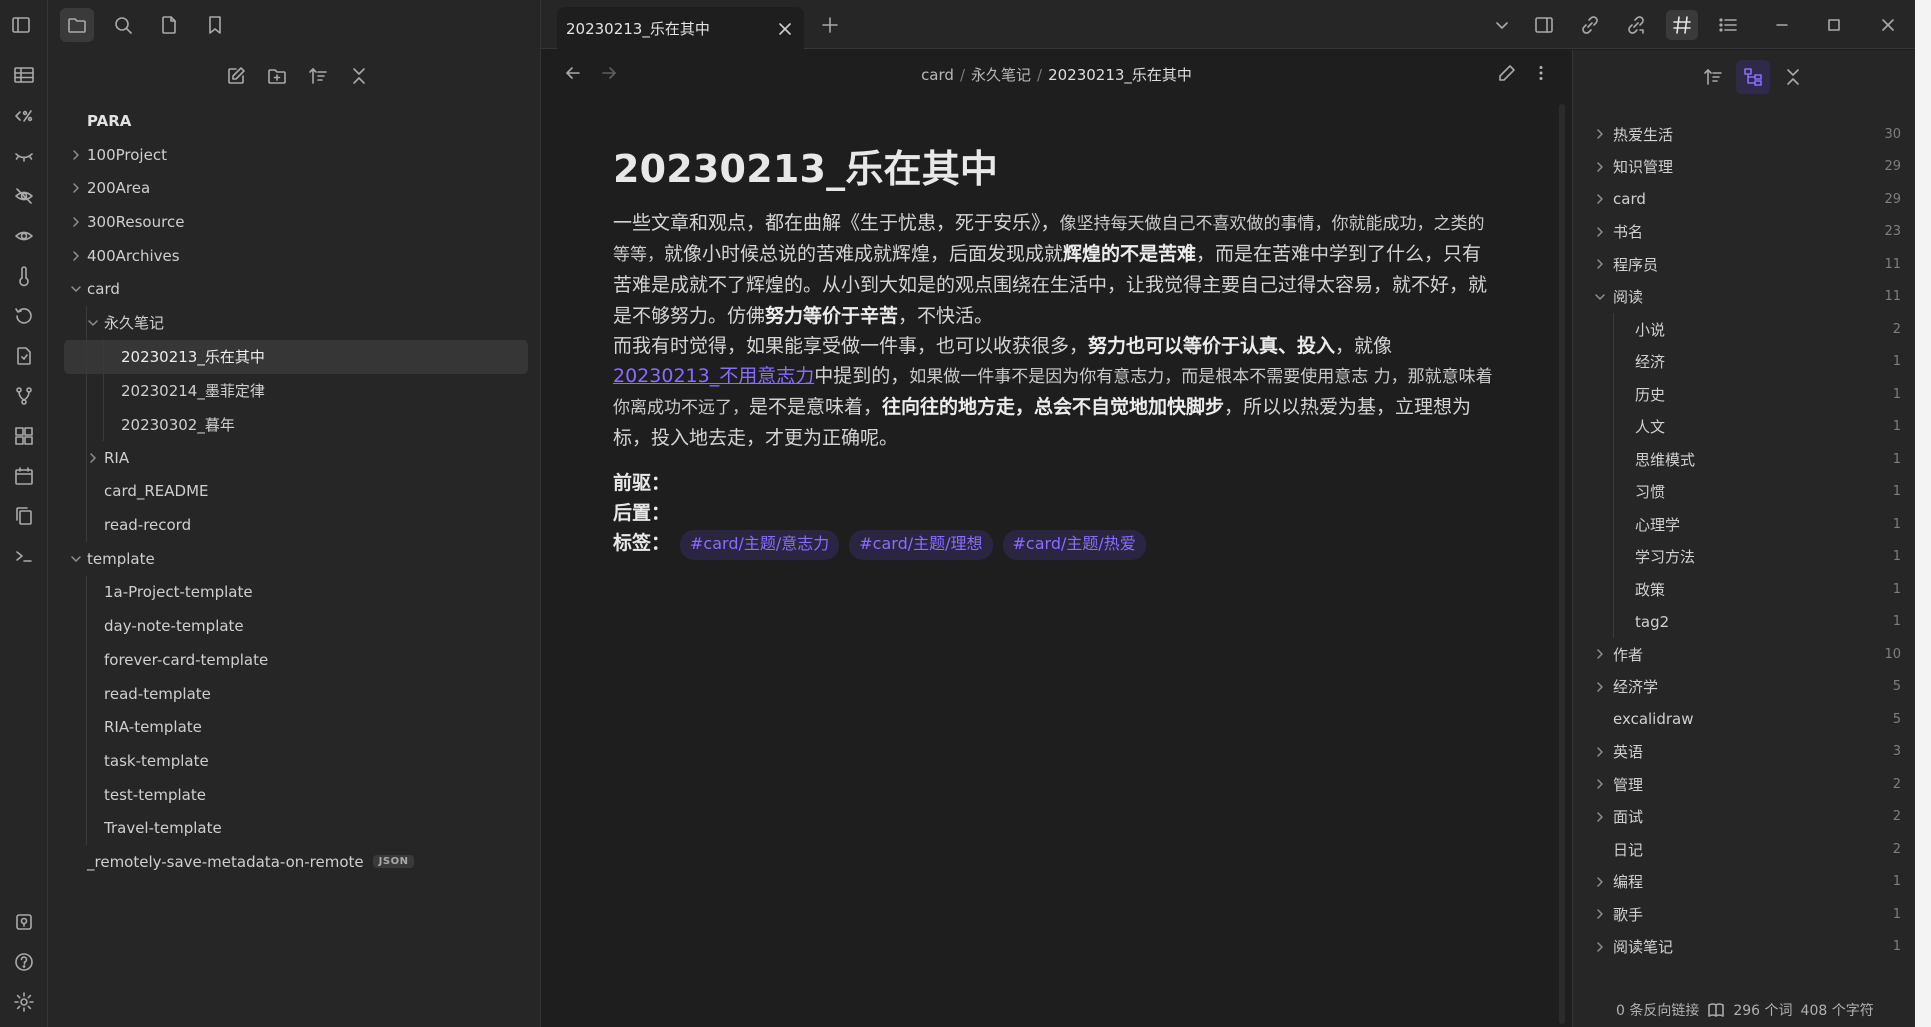 The height and width of the screenshot is (1027, 1931). What do you see at coordinates (296, 525) in the screenshot?
I see `file-item: read-record` at bounding box center [296, 525].